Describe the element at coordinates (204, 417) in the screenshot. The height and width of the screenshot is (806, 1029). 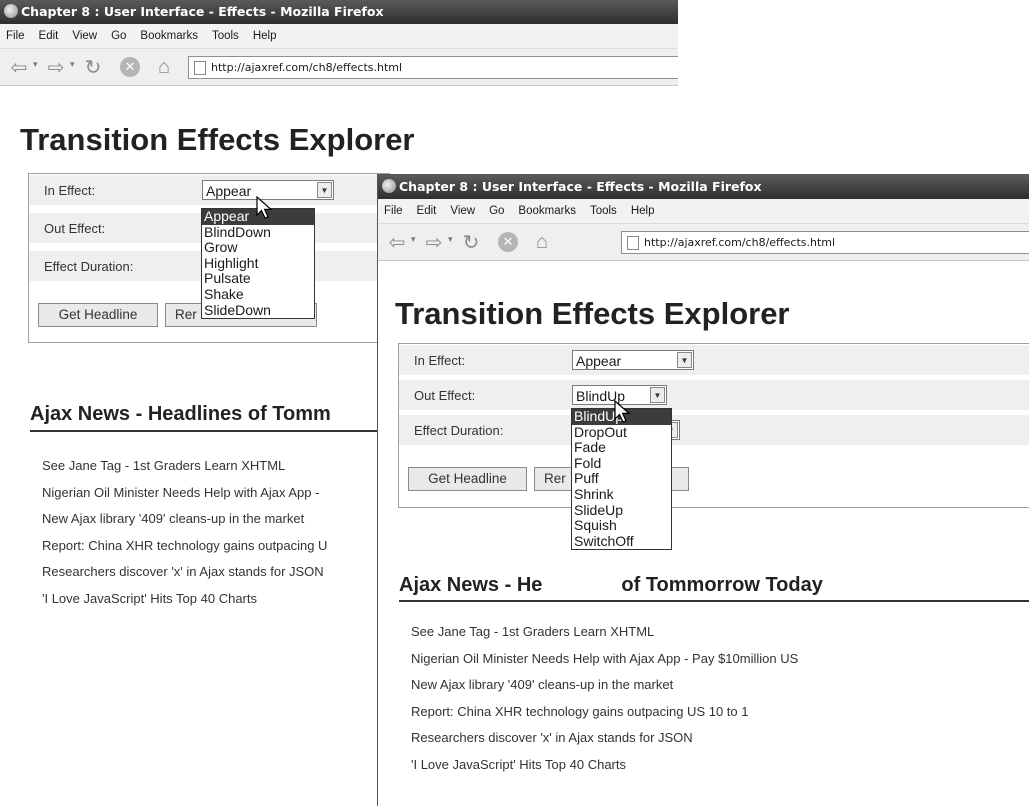
I see `news-heading: Ajax News - Headlines of Tomm` at that location.